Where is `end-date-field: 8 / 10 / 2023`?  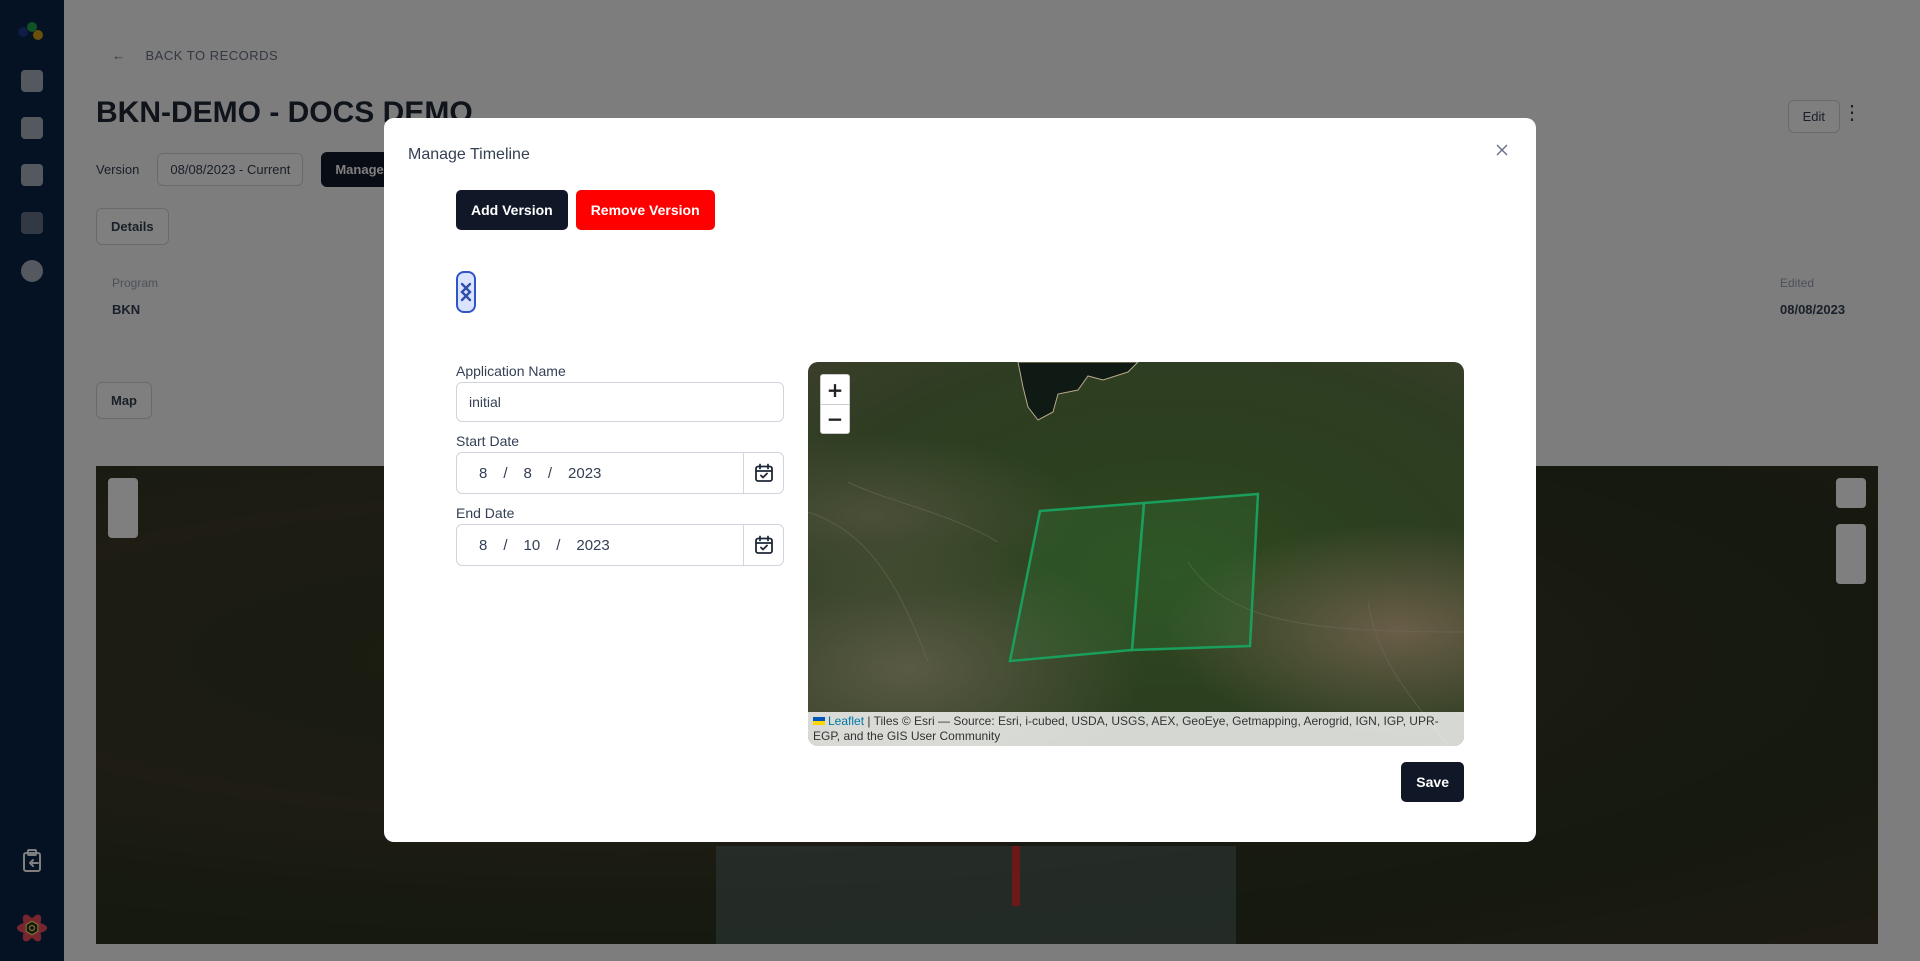
end-date-field: 8 / 10 / 2023 is located at coordinates (620, 545).